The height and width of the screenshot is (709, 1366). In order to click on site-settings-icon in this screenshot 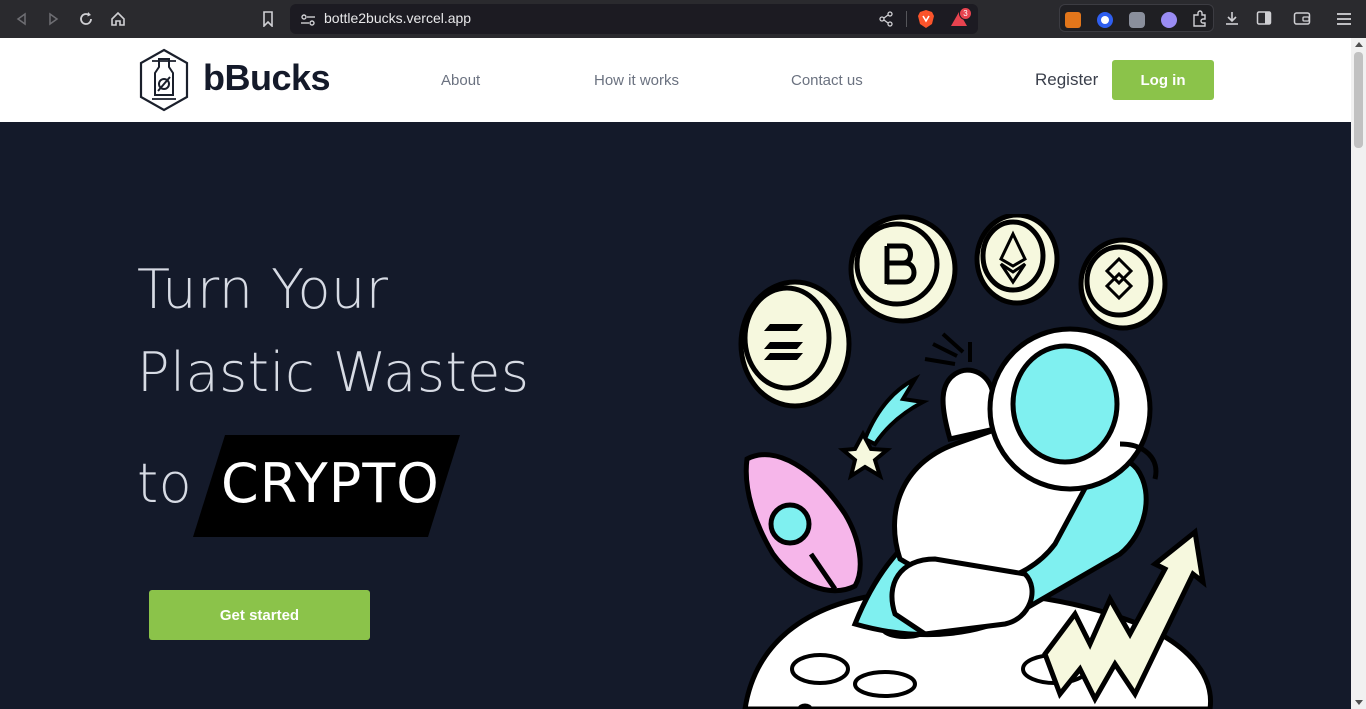, I will do `click(308, 21)`.